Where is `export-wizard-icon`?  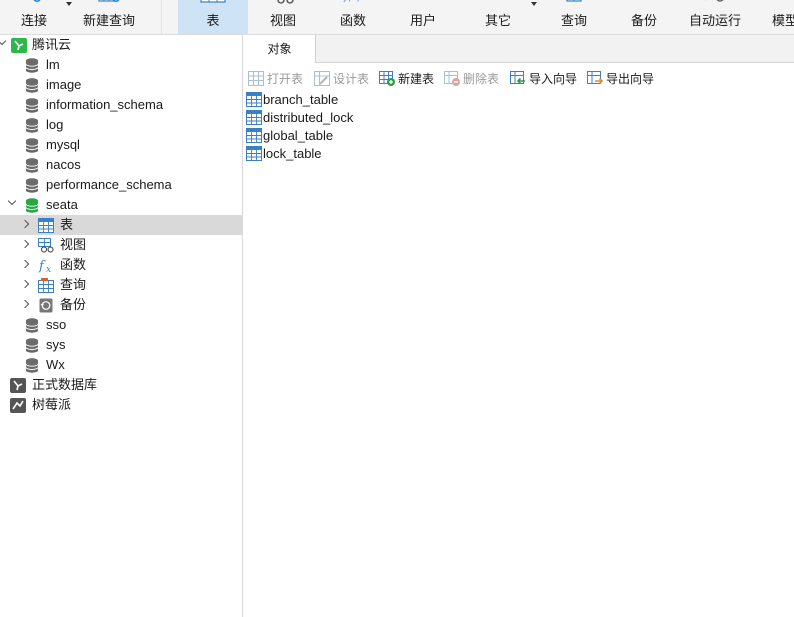
export-wizard-icon is located at coordinates (595, 78).